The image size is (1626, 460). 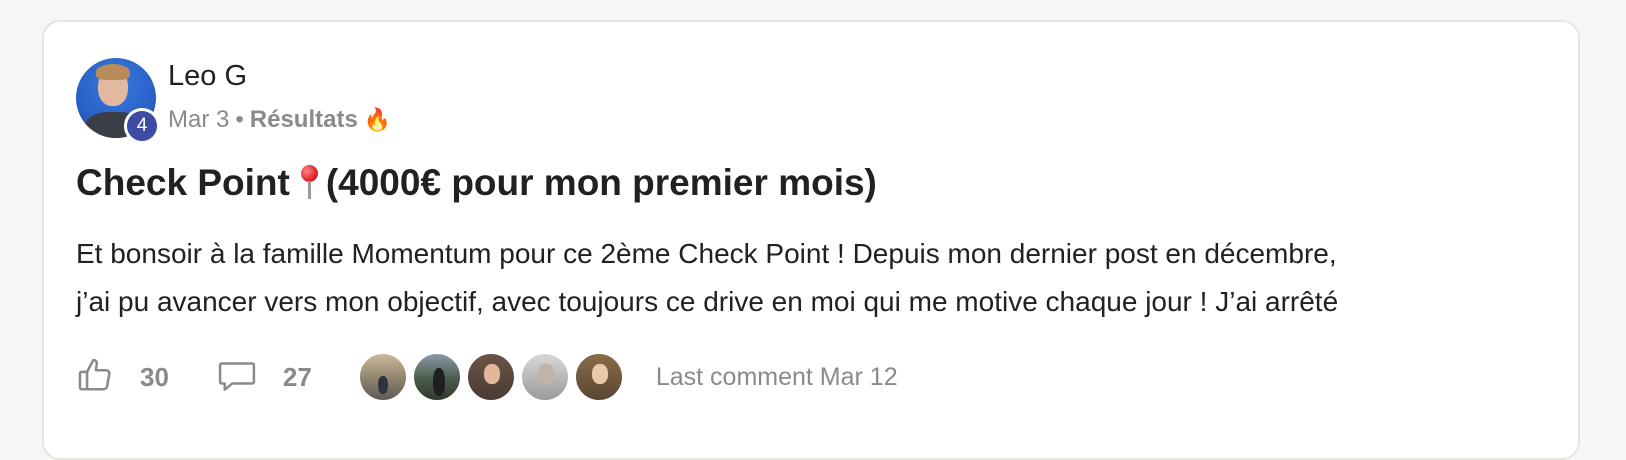 I want to click on author-name: Leo G, so click(x=207, y=76).